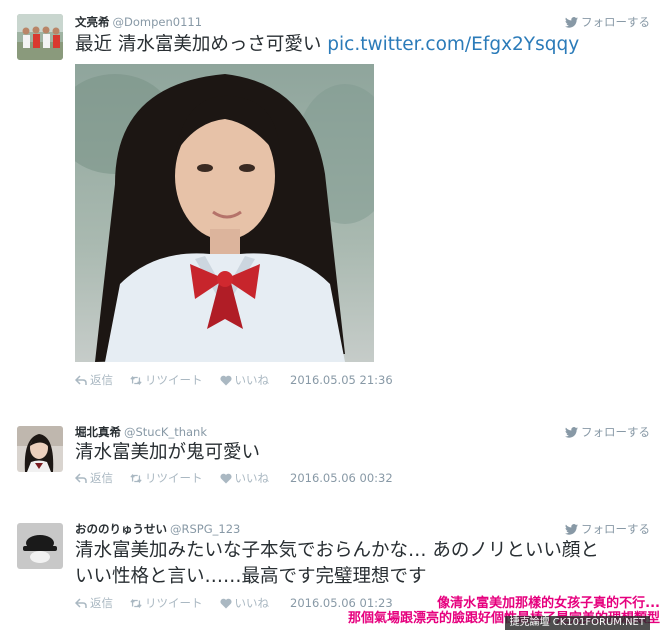 The width and height of the screenshot is (664, 638). I want to click on user-name: おののりゅうせい, so click(121, 529).